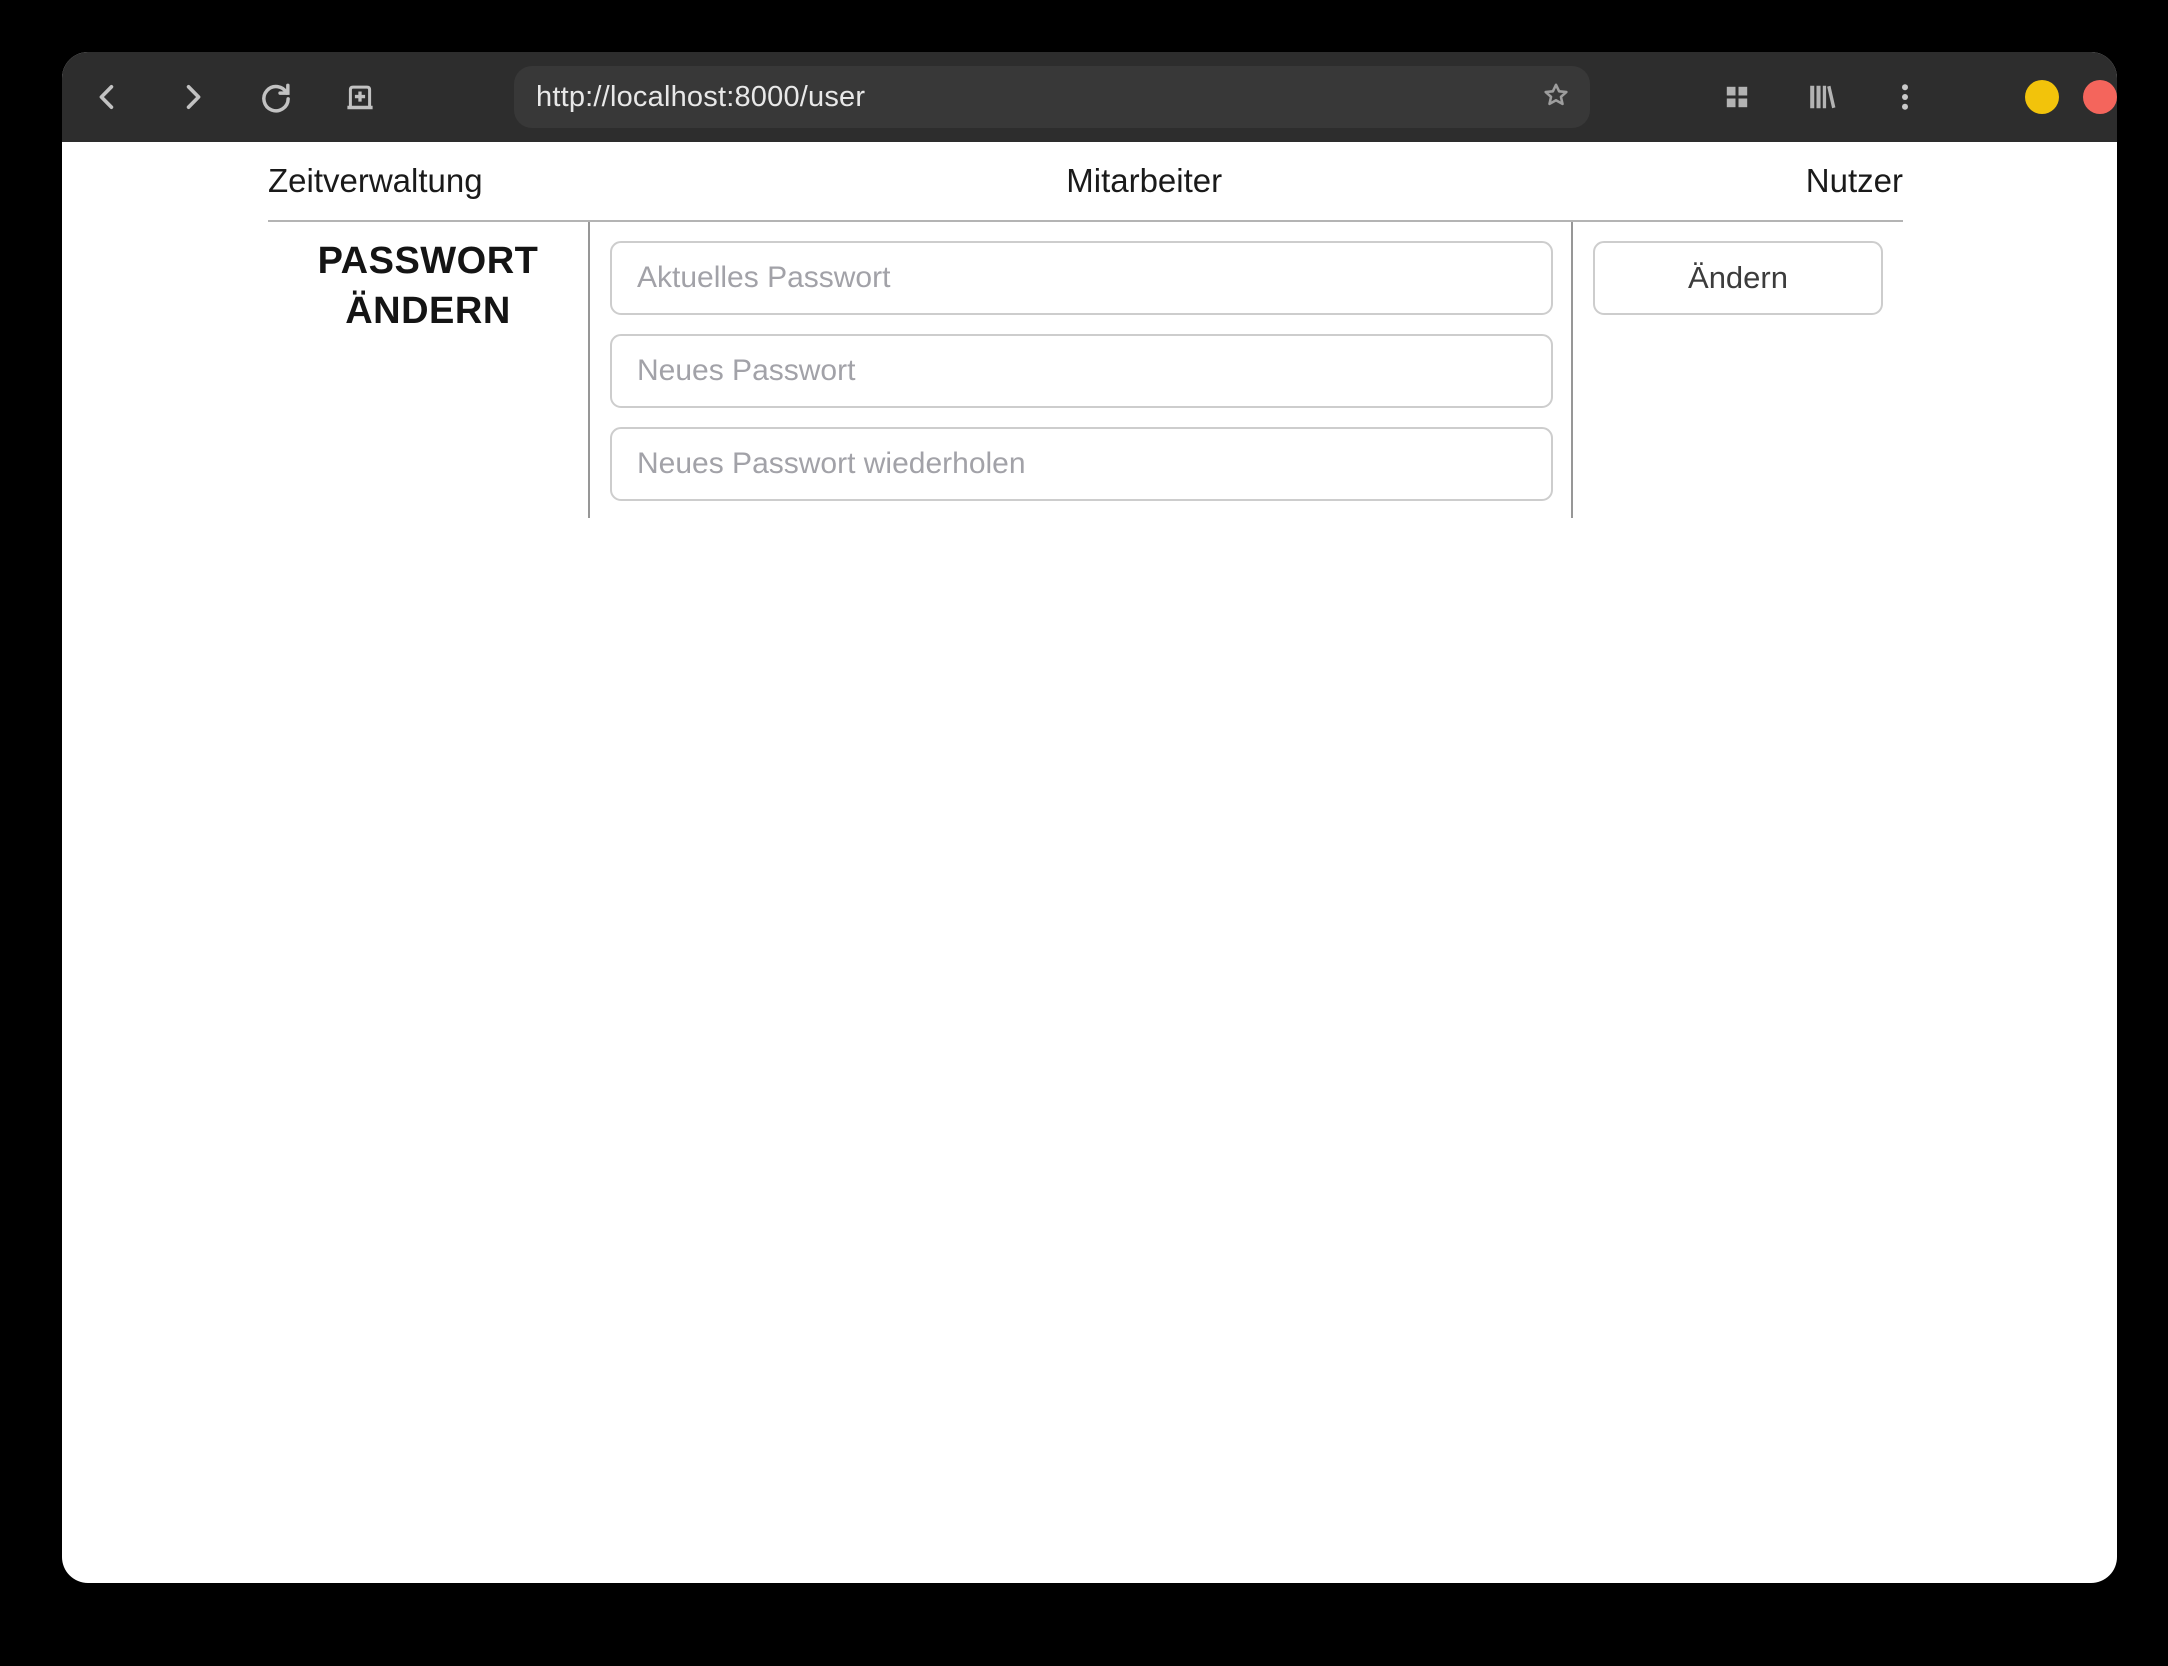 This screenshot has width=2168, height=1666. Describe the element at coordinates (2042, 97) in the screenshot. I see `minimize-button` at that location.